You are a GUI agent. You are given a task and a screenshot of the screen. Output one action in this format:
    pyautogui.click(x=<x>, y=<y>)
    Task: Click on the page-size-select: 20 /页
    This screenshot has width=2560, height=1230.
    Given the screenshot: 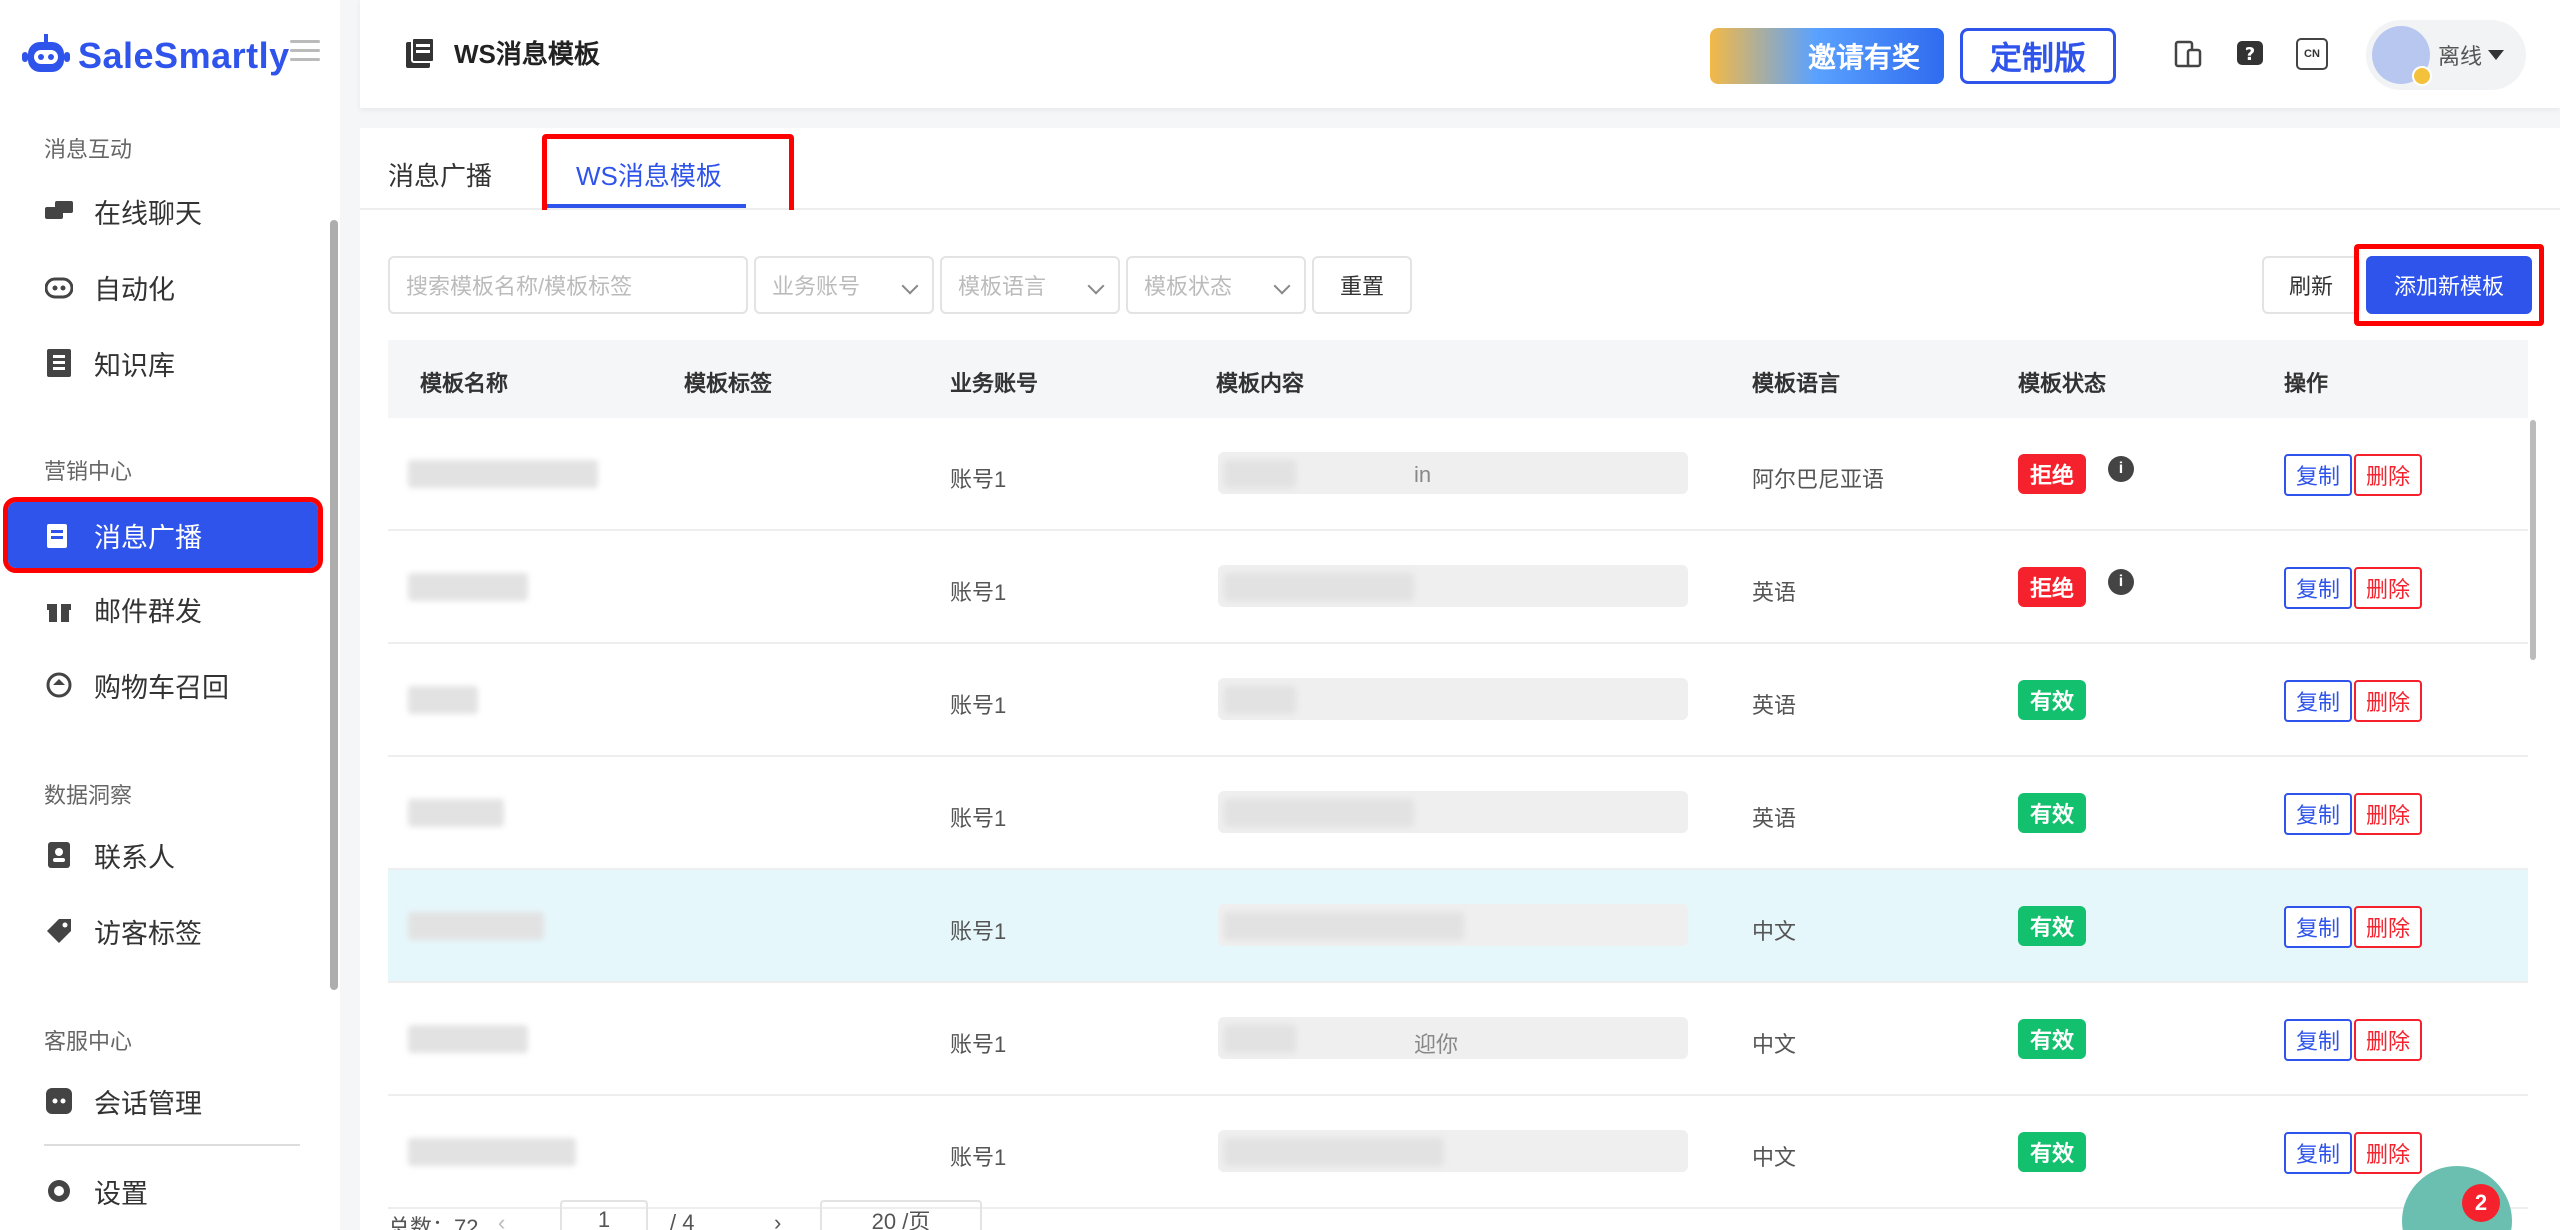 What is the action you would take?
    pyautogui.click(x=901, y=1215)
    